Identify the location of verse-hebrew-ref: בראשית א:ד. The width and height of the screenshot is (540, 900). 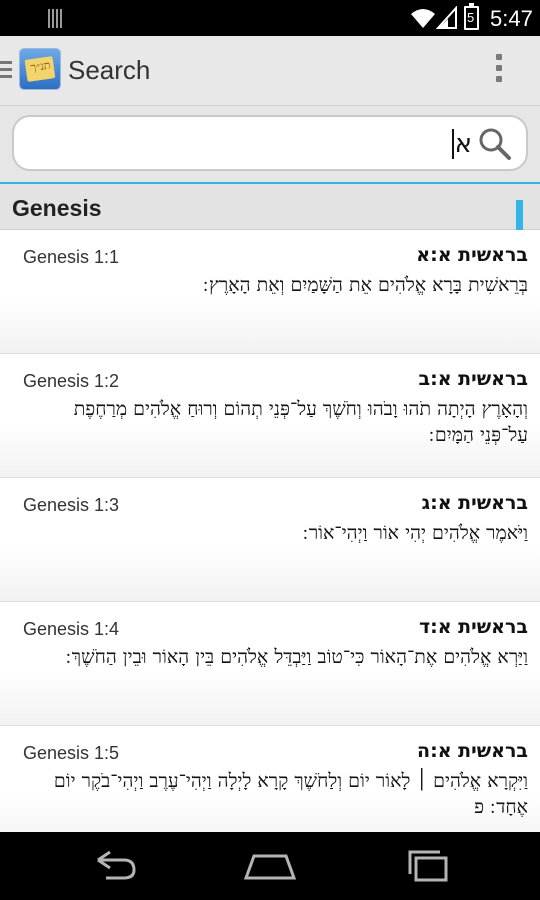
(473, 627).